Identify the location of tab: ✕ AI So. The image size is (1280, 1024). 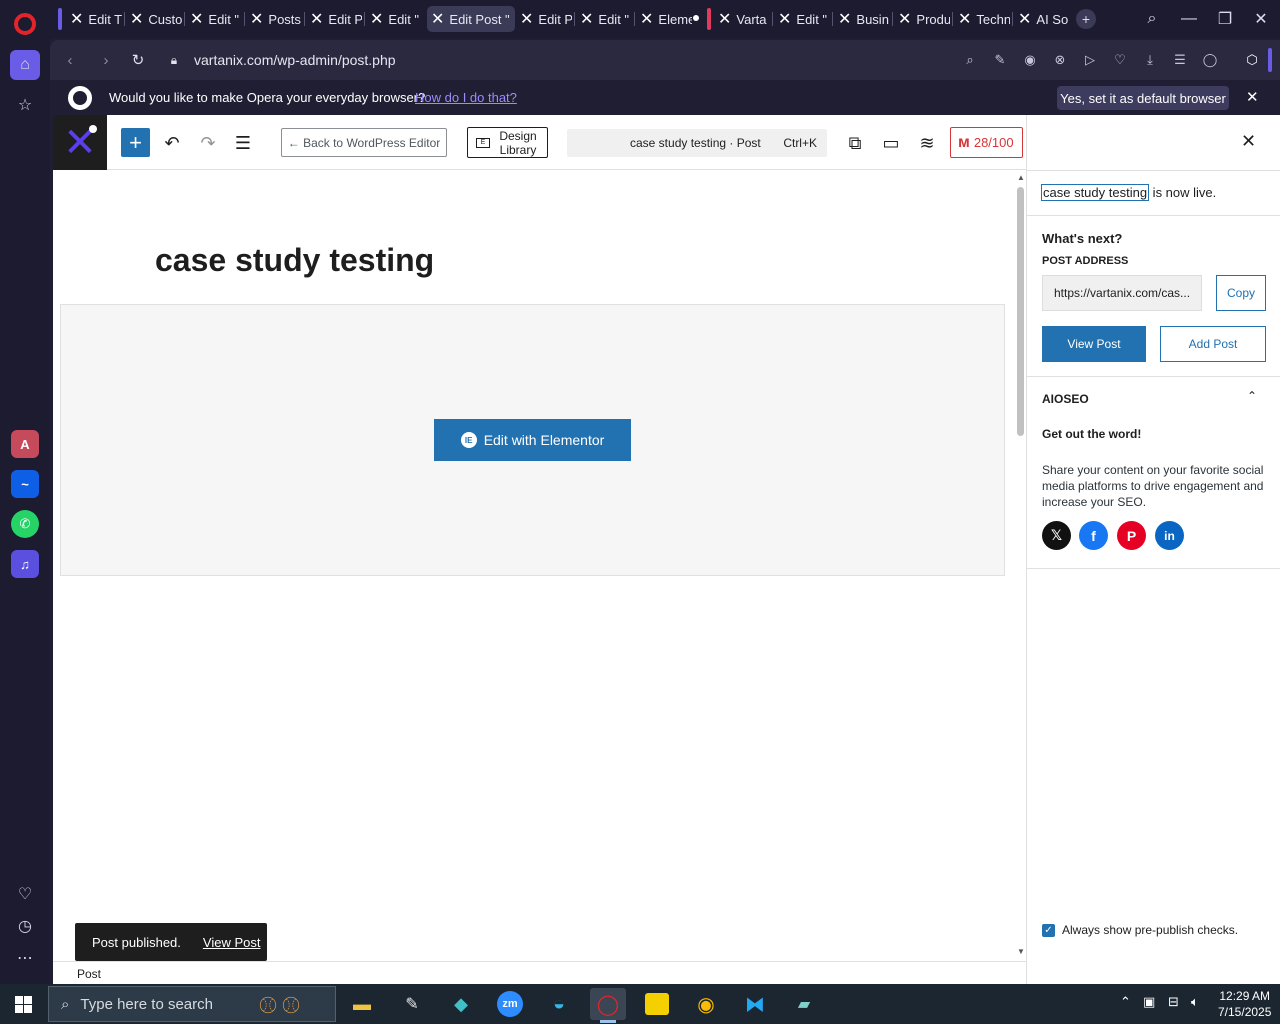
(1042, 19).